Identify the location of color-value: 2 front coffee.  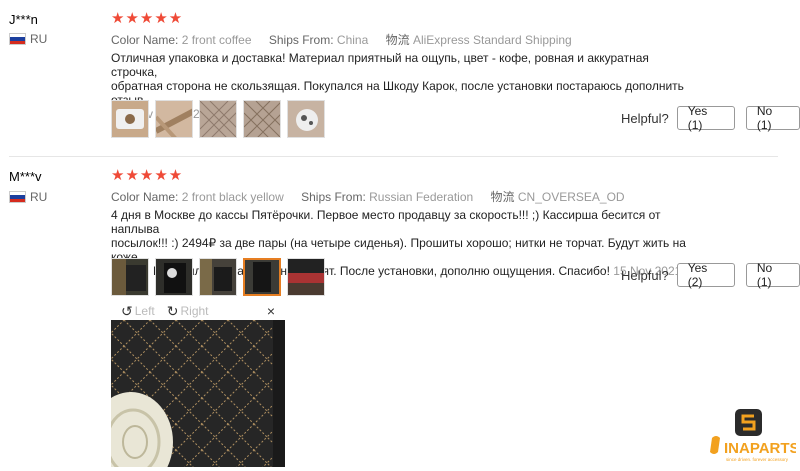
(216, 40).